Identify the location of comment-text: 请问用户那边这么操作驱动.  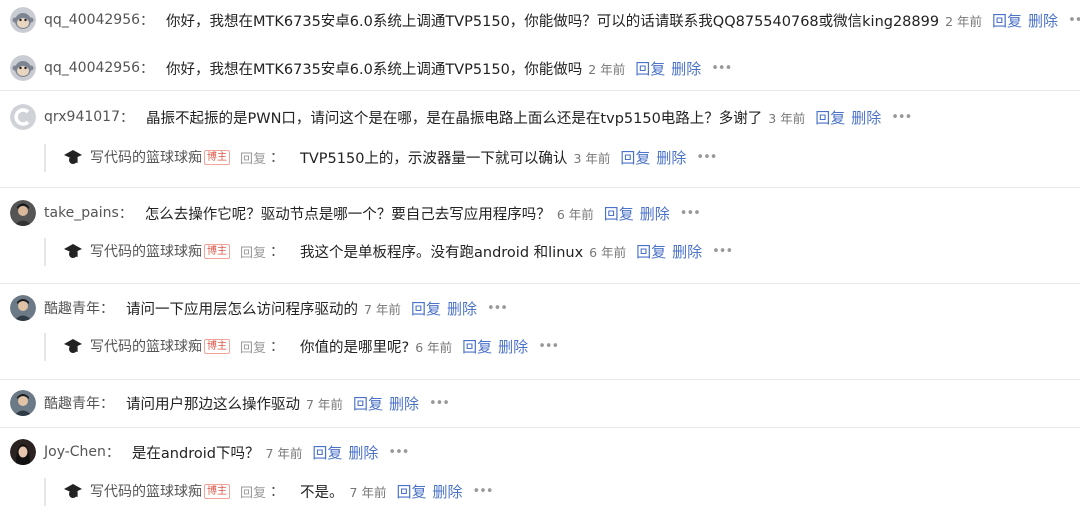
(213, 404).